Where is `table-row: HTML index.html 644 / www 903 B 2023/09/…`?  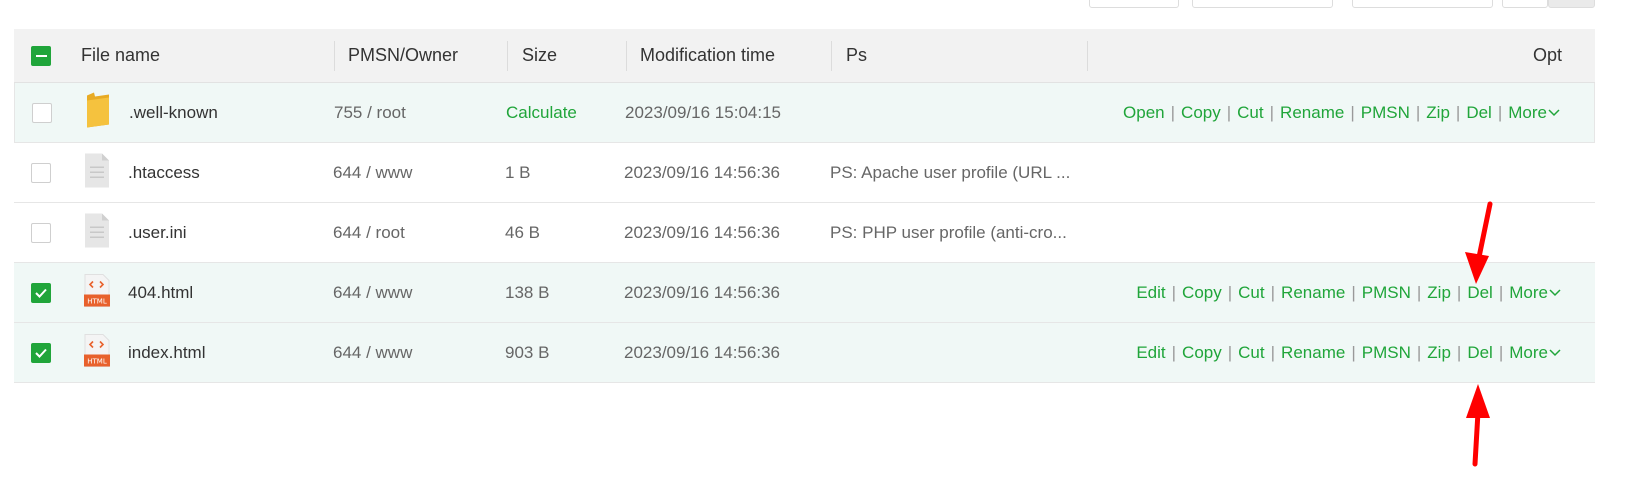
table-row: HTML index.html 644 / www 903 B 2023/09/… is located at coordinates (804, 353).